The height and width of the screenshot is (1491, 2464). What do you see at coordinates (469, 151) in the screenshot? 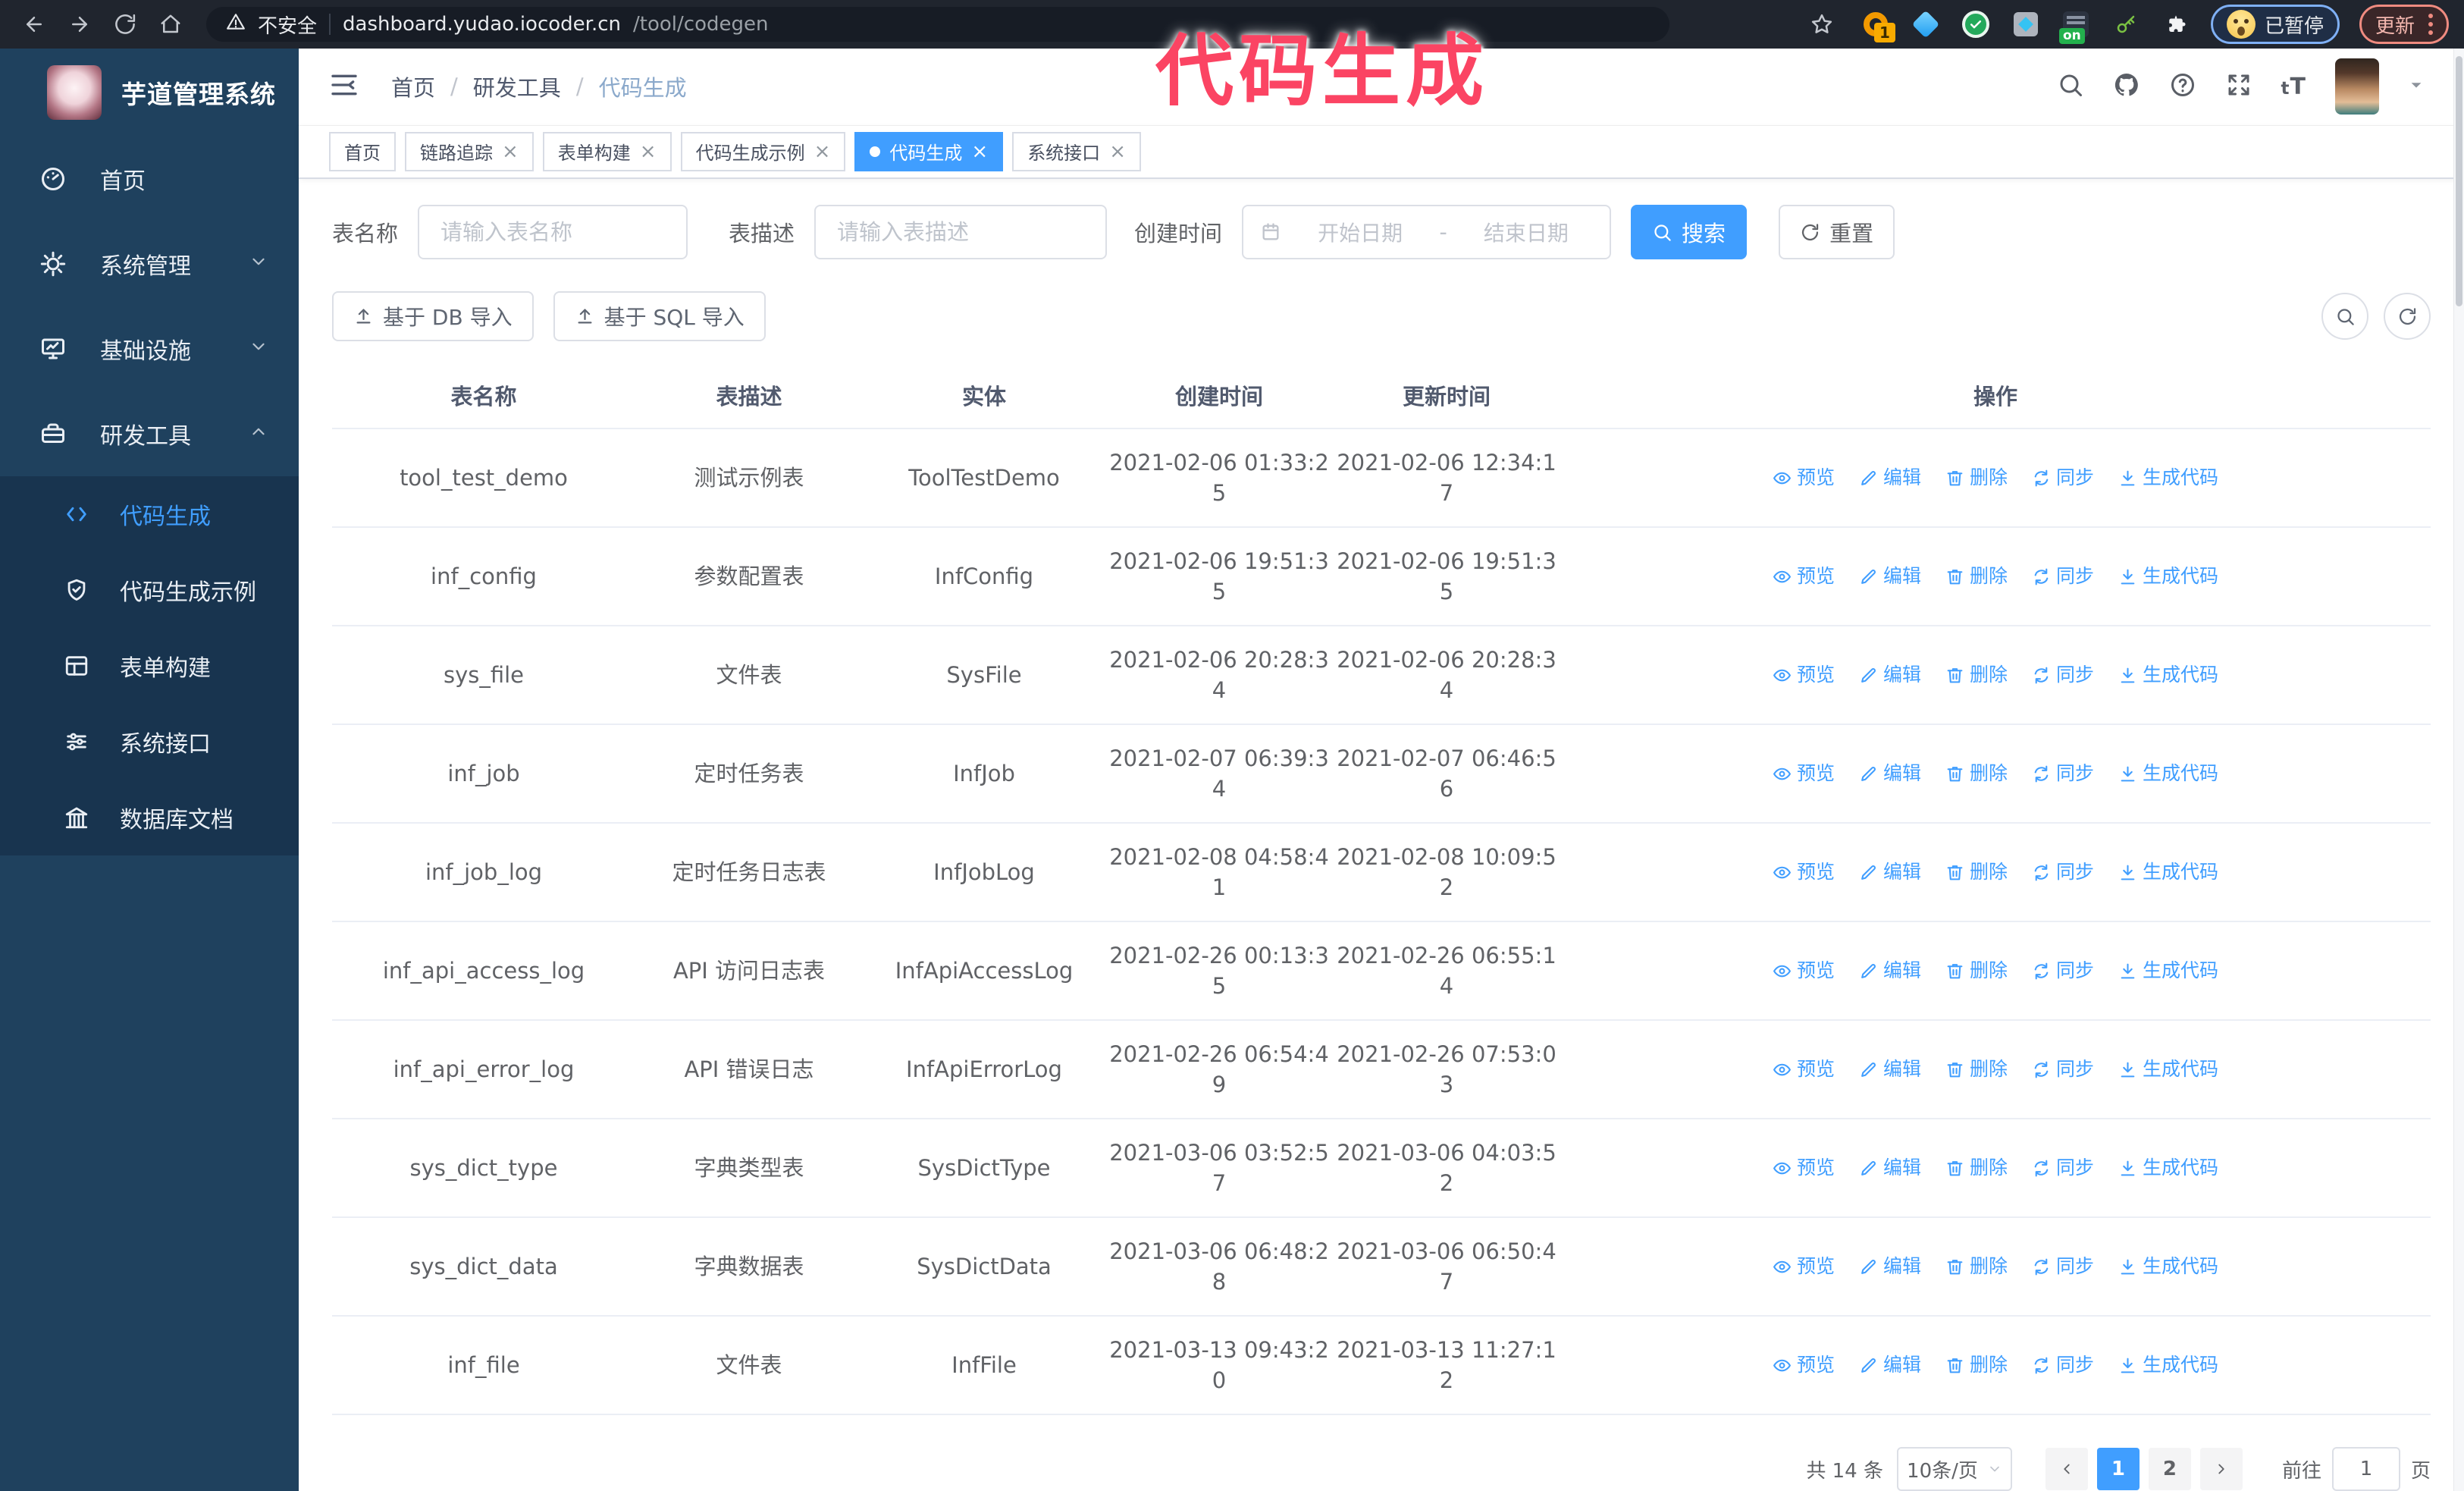
I see `tab-tracing: 链路追踪` at bounding box center [469, 151].